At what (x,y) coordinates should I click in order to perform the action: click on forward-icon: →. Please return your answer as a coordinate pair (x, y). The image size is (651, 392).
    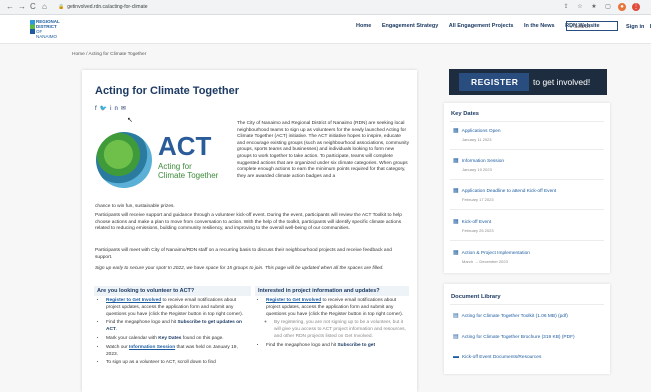
    Looking at the image, I should click on (22, 7).